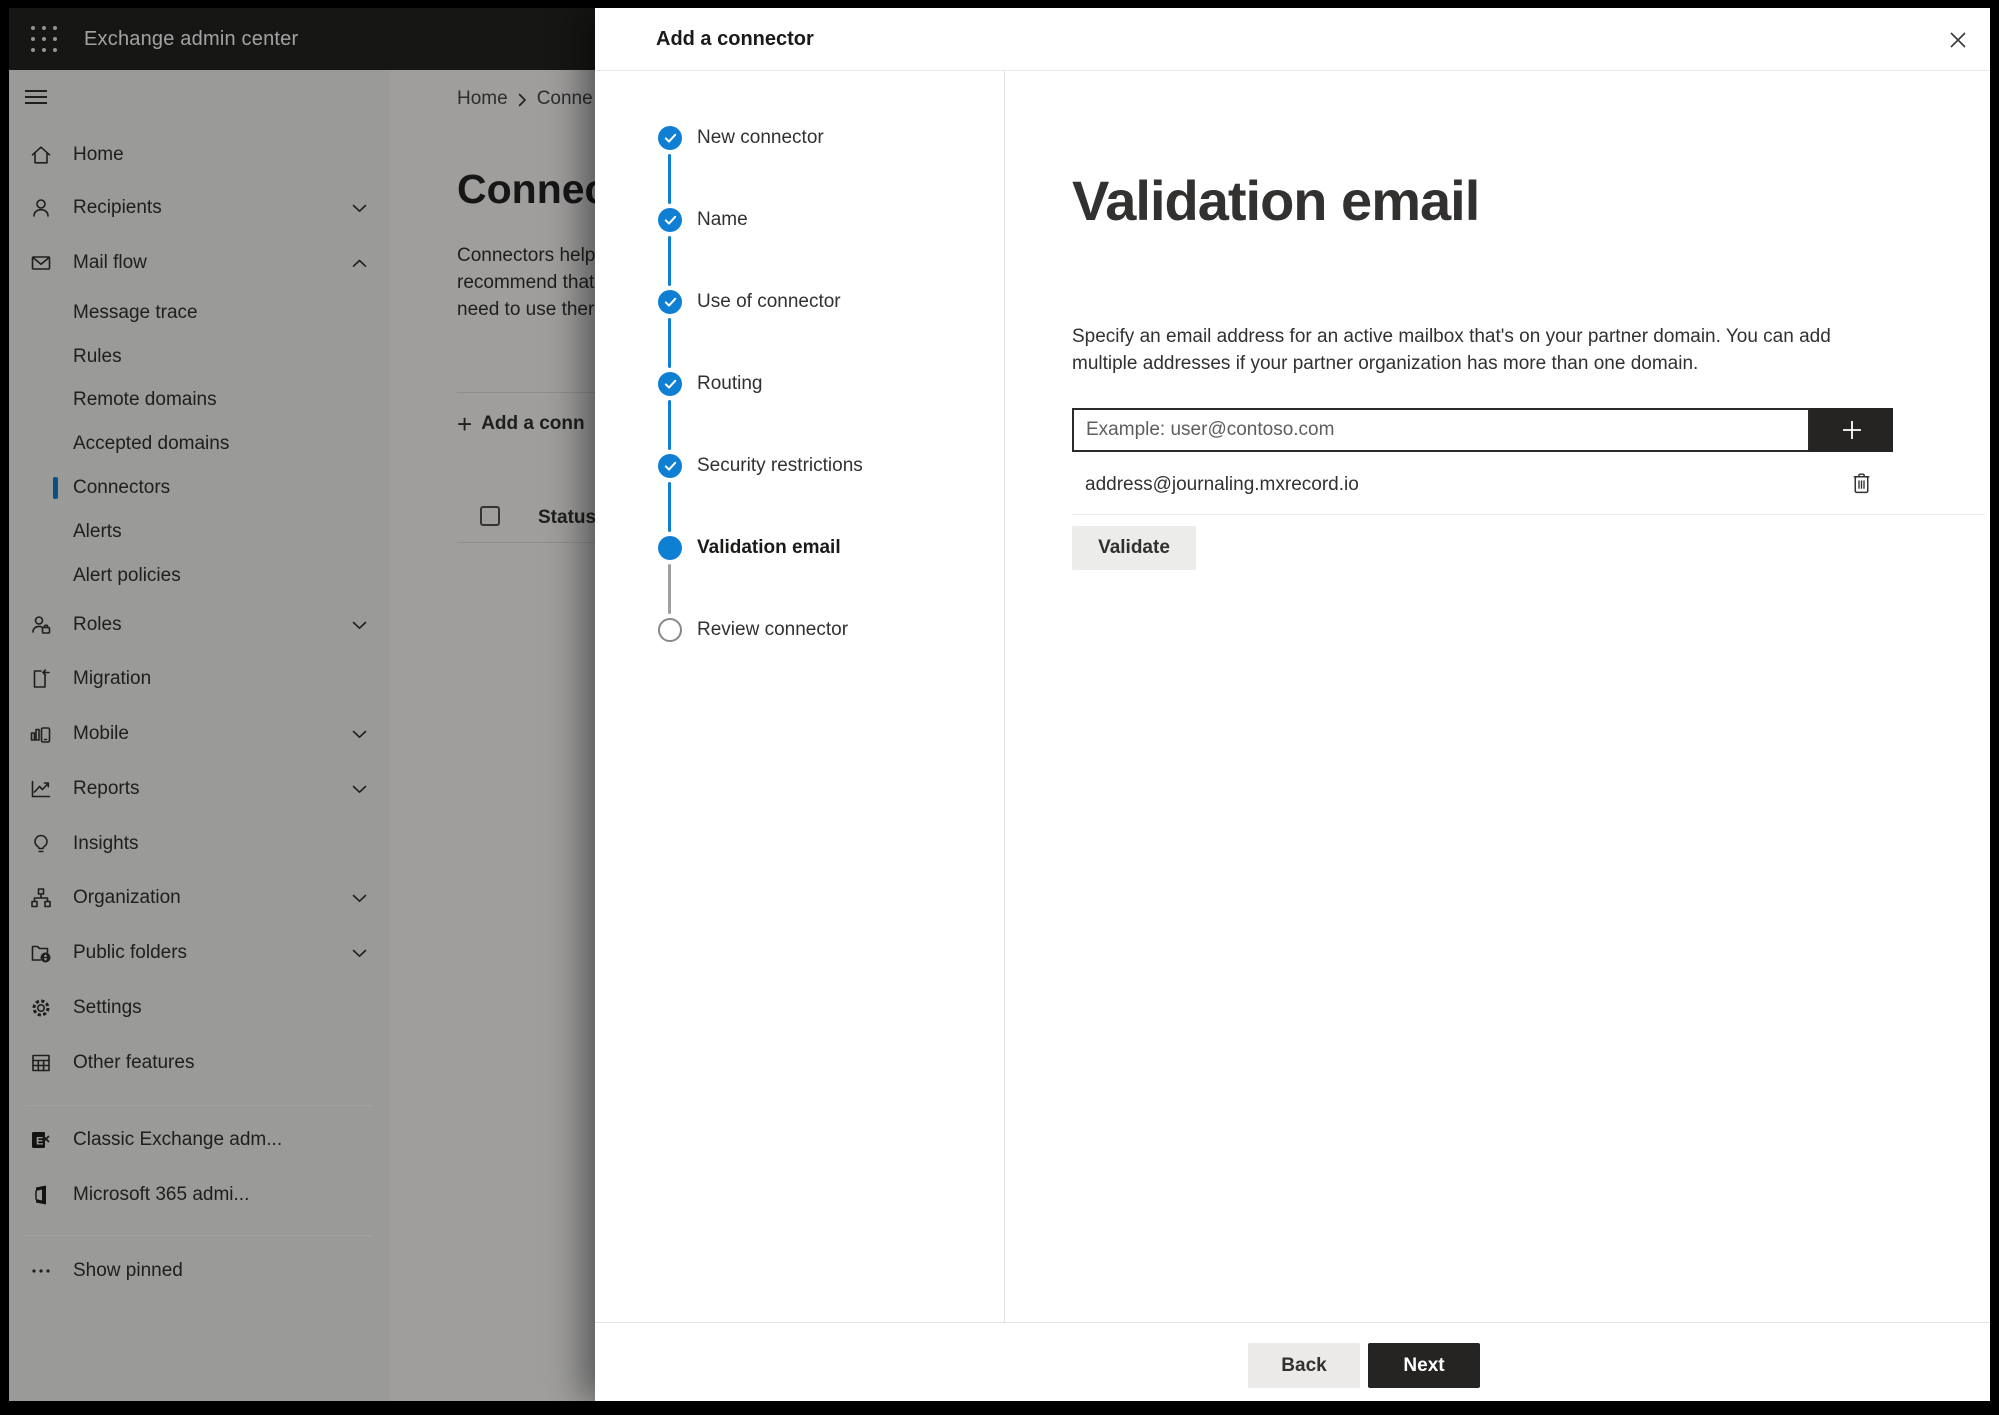 This screenshot has height=1415, width=1999. Describe the element at coordinates (1424, 1365) in the screenshot. I see `next-button: Next` at that location.